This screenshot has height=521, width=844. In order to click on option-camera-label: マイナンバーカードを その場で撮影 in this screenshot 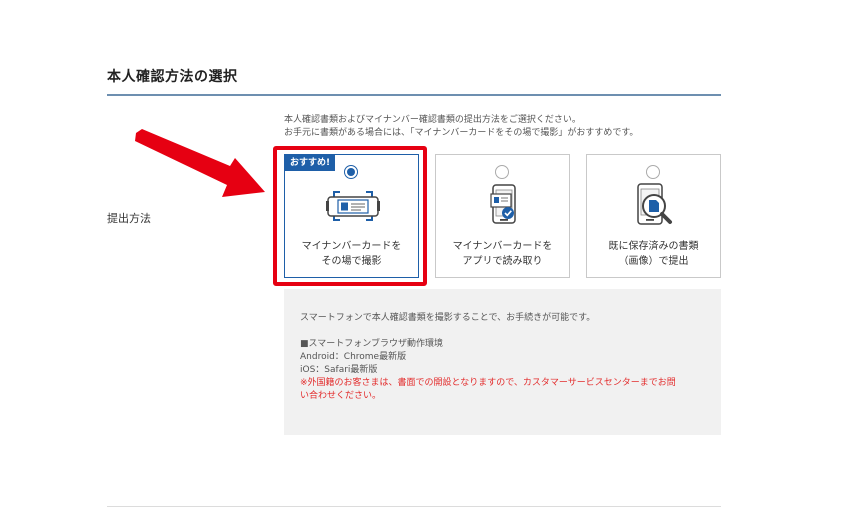, I will do `click(351, 254)`.